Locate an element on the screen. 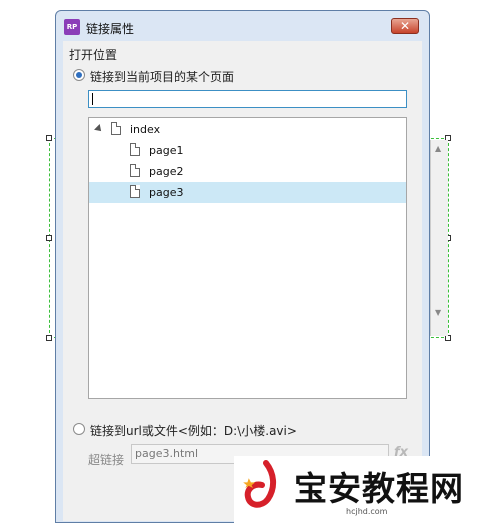 This screenshot has width=484, height=523. text-caret is located at coordinates (92, 99).